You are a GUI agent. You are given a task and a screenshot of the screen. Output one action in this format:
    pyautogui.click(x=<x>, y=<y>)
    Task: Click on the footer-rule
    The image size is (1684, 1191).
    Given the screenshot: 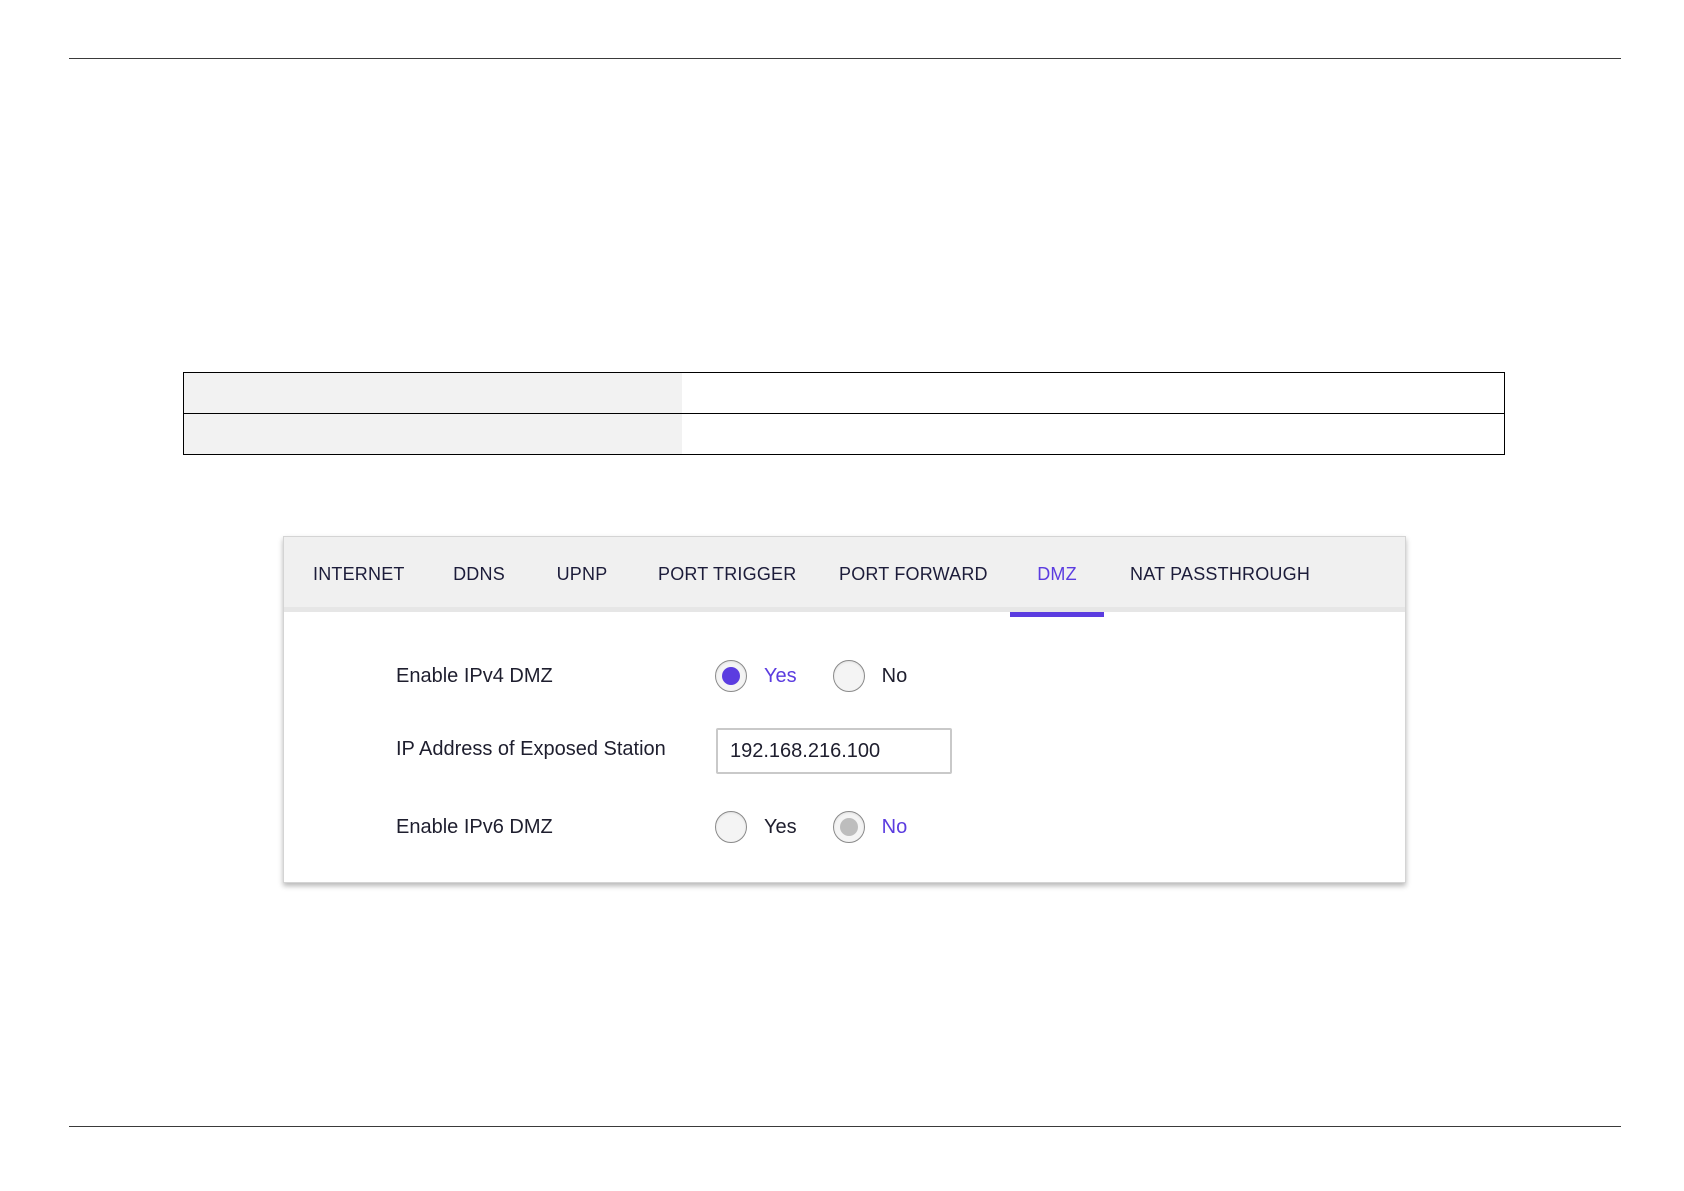 What is the action you would take?
    pyautogui.click(x=845, y=1126)
    